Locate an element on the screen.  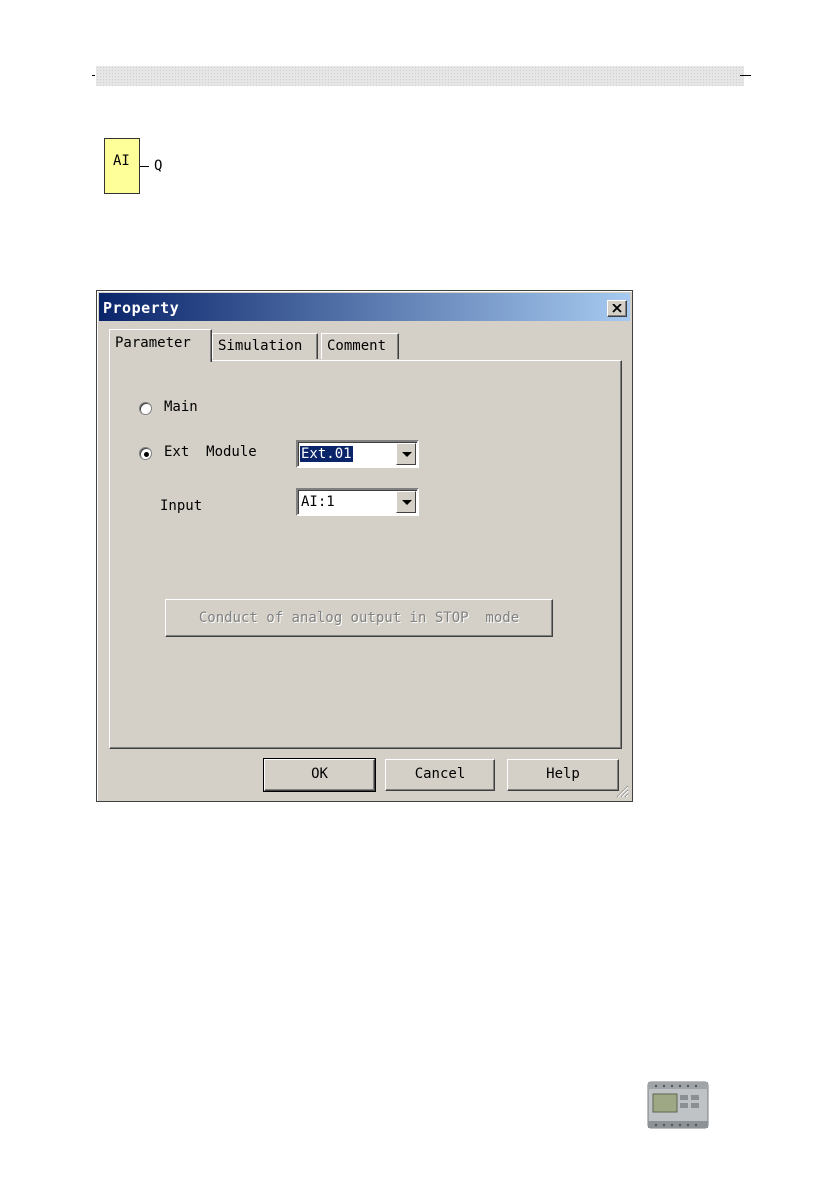
cancel-button: Cancel is located at coordinates (440, 775).